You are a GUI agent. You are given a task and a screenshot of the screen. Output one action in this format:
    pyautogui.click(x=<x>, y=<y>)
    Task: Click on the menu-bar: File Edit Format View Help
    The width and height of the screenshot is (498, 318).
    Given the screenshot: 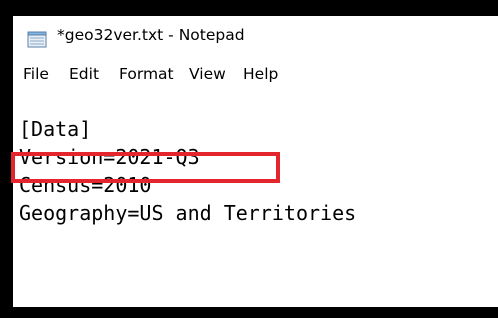 What is the action you would take?
    pyautogui.click(x=255, y=77)
    